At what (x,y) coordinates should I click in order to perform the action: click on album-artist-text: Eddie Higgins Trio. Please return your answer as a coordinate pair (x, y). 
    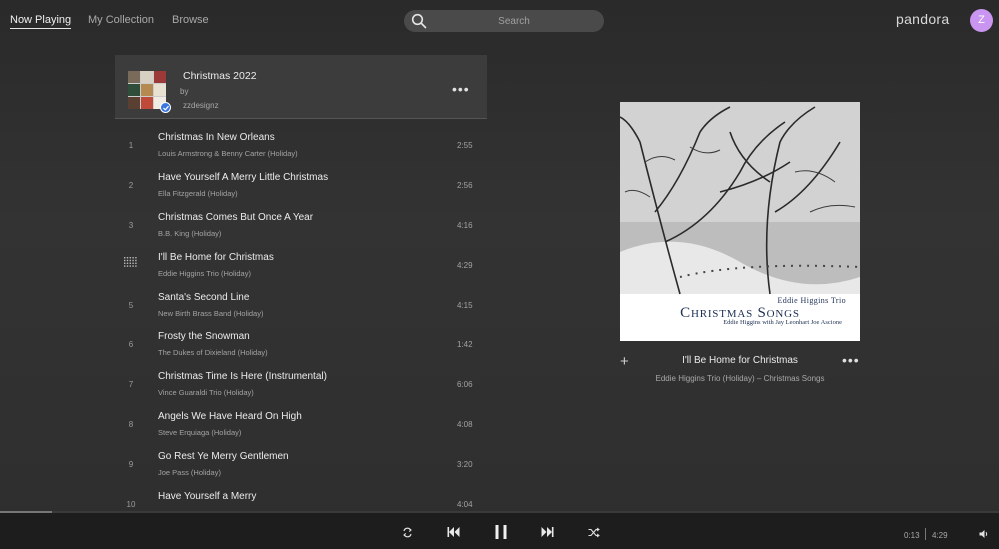
    Looking at the image, I should click on (811, 300).